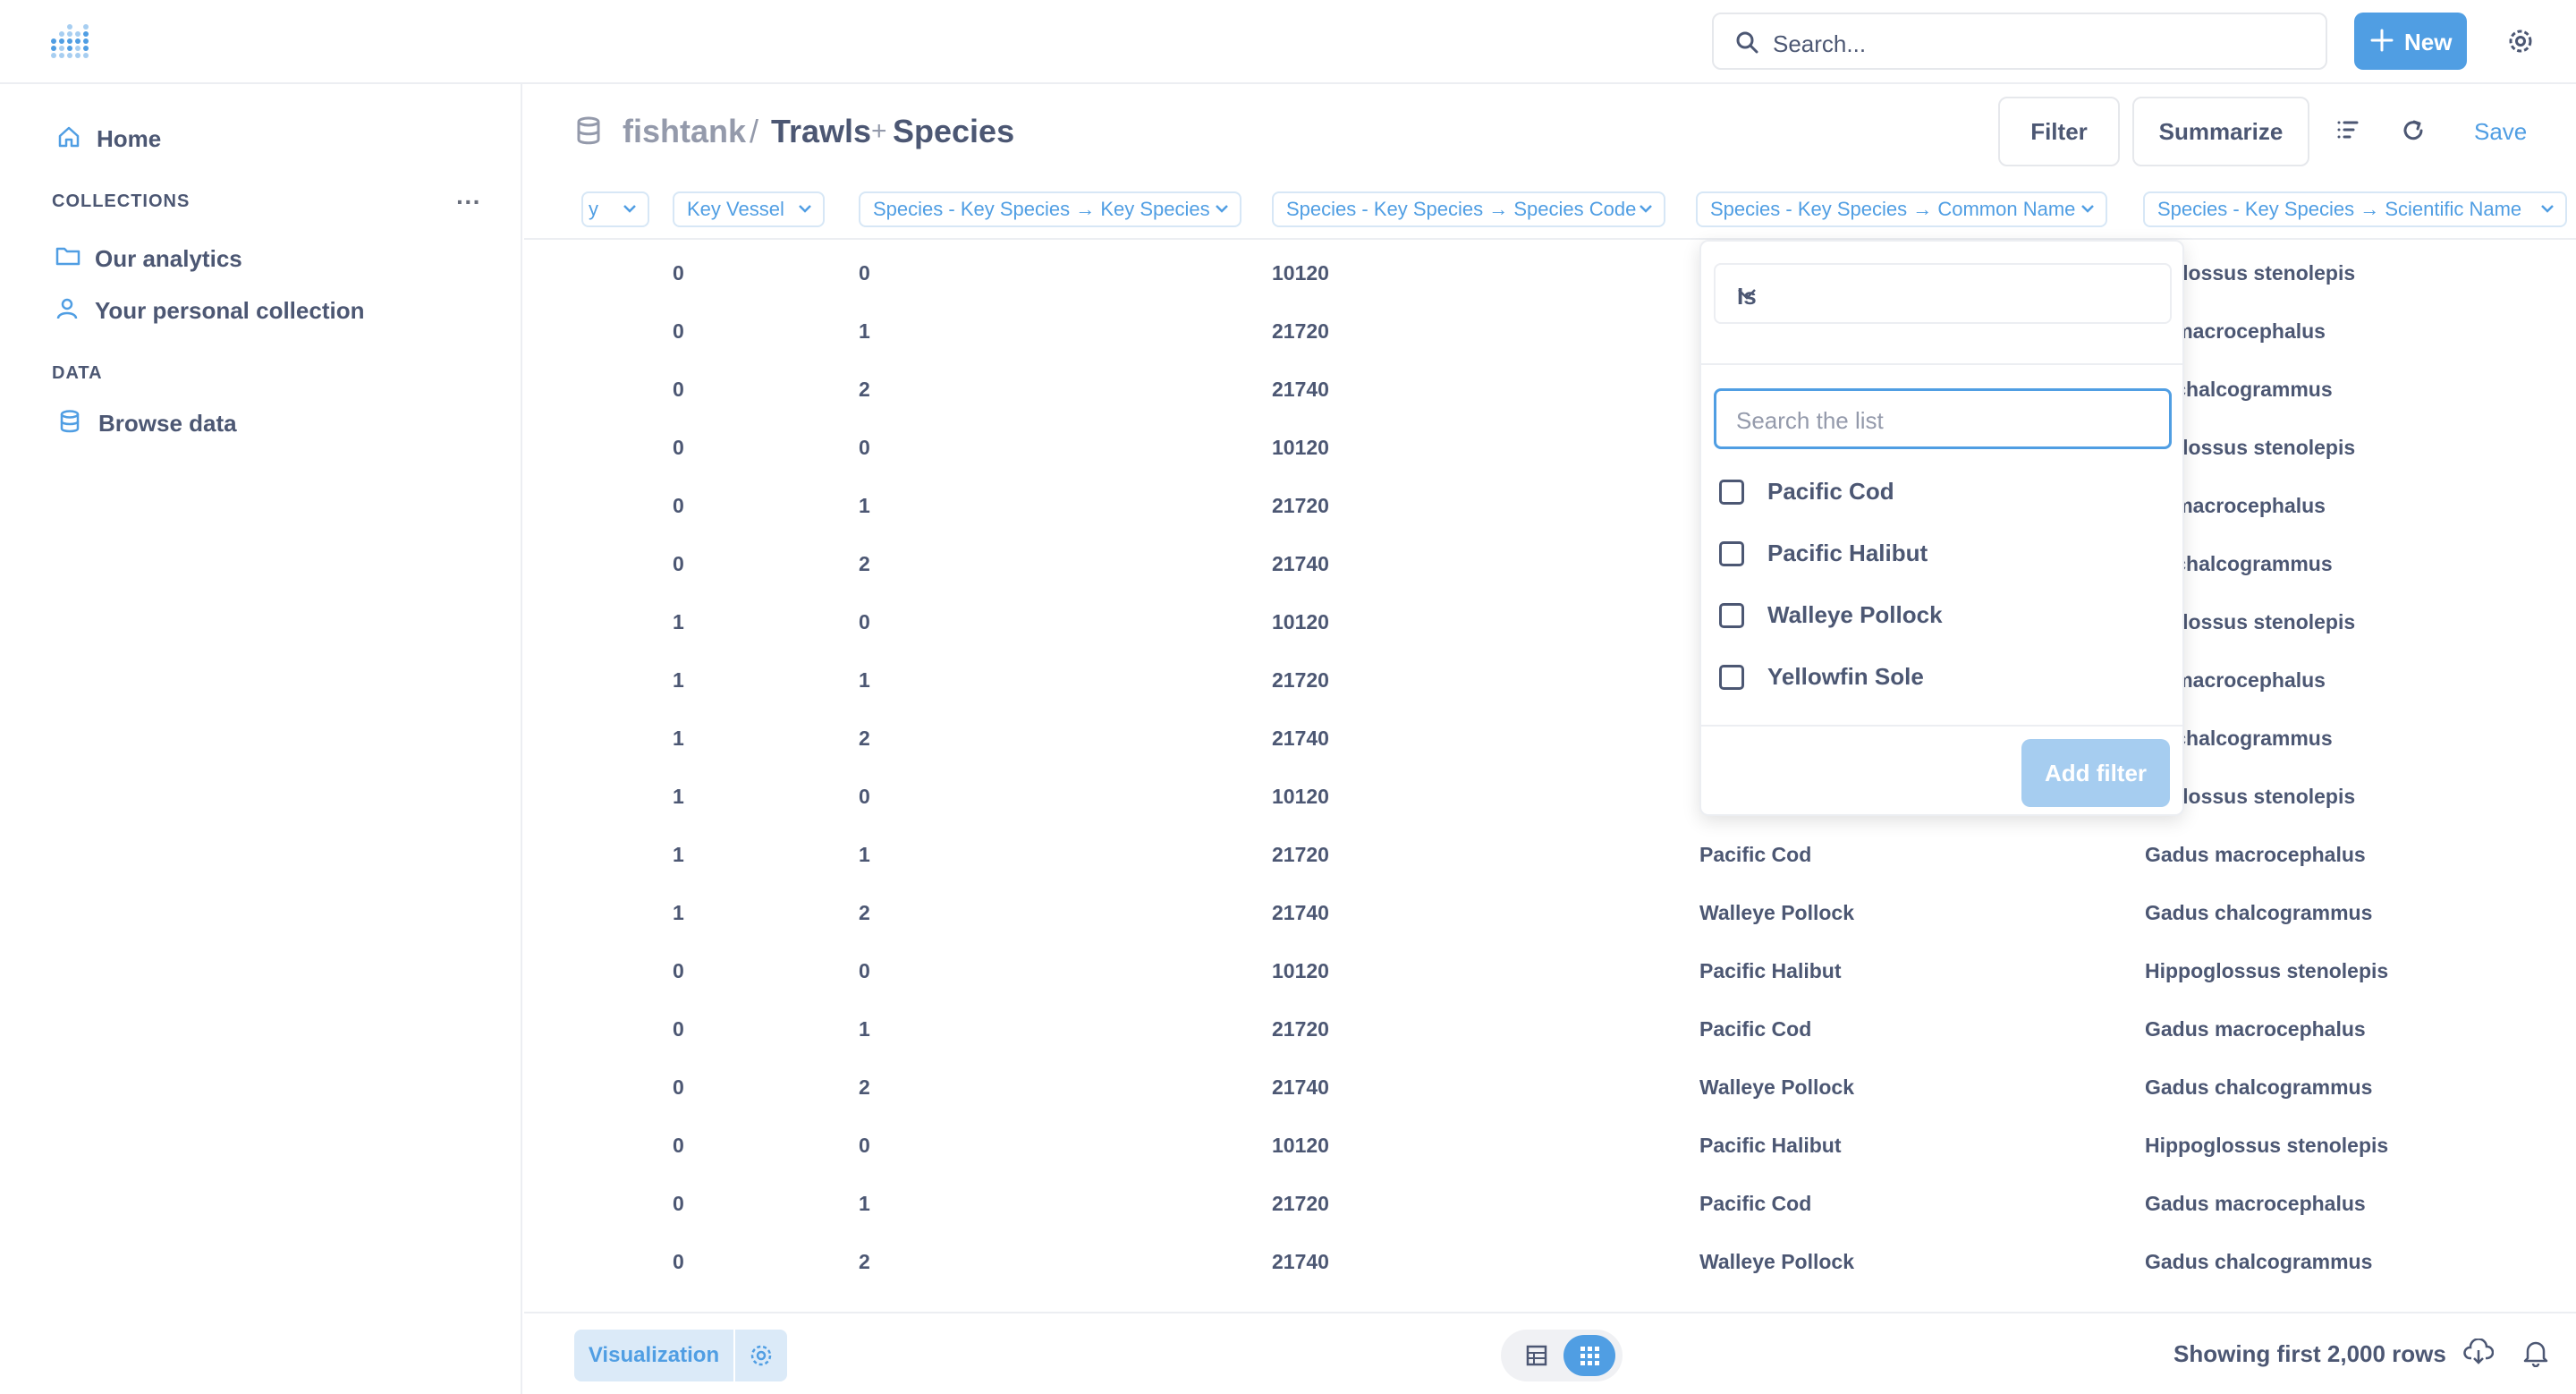 The height and width of the screenshot is (1394, 2576). What do you see at coordinates (1901, 209) in the screenshot?
I see `column-header: Species - Key Species → Common Name` at bounding box center [1901, 209].